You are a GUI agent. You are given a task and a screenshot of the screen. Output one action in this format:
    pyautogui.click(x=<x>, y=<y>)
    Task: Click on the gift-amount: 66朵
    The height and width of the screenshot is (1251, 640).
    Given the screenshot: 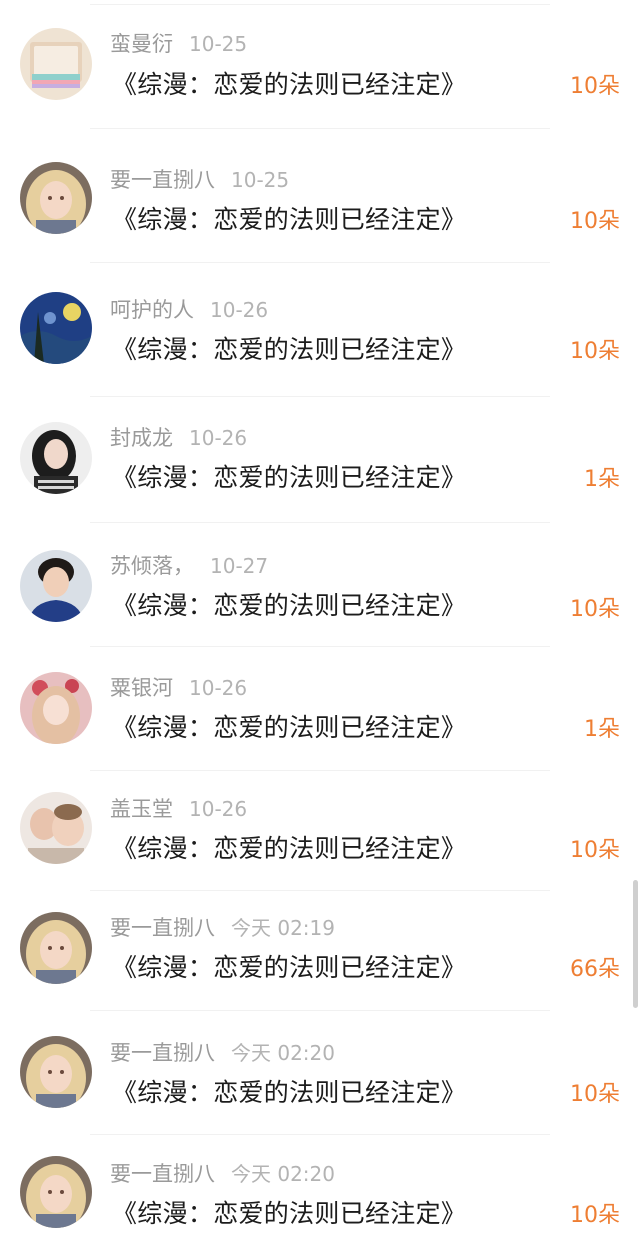 What is the action you would take?
    pyautogui.click(x=595, y=969)
    